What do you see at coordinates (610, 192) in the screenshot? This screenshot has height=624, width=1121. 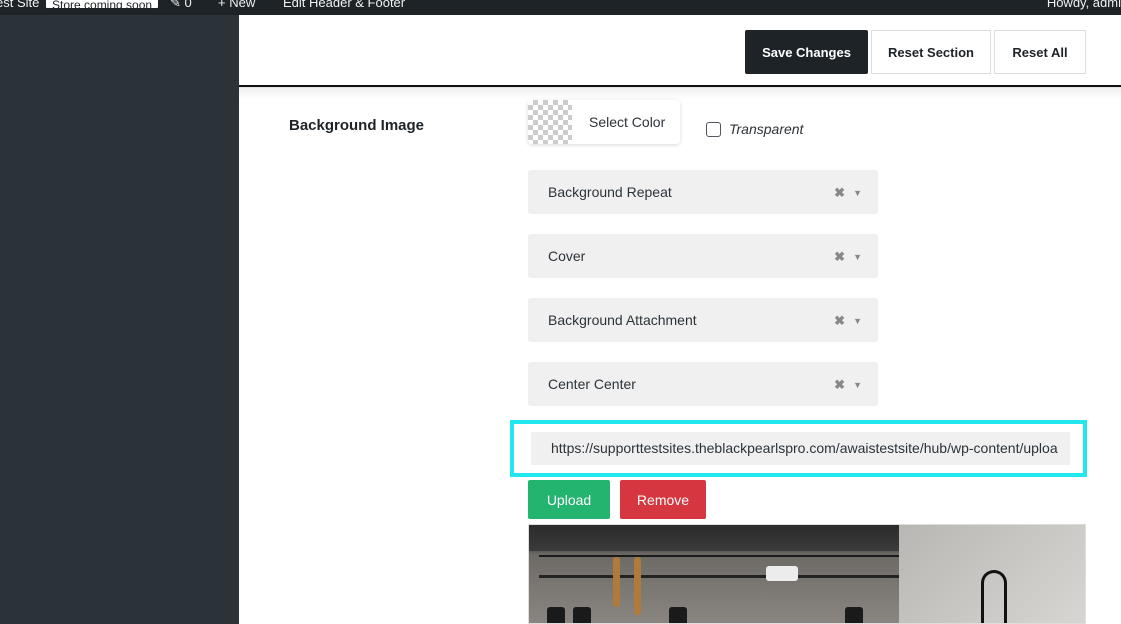 I see `select-value: Background Repeat` at bounding box center [610, 192].